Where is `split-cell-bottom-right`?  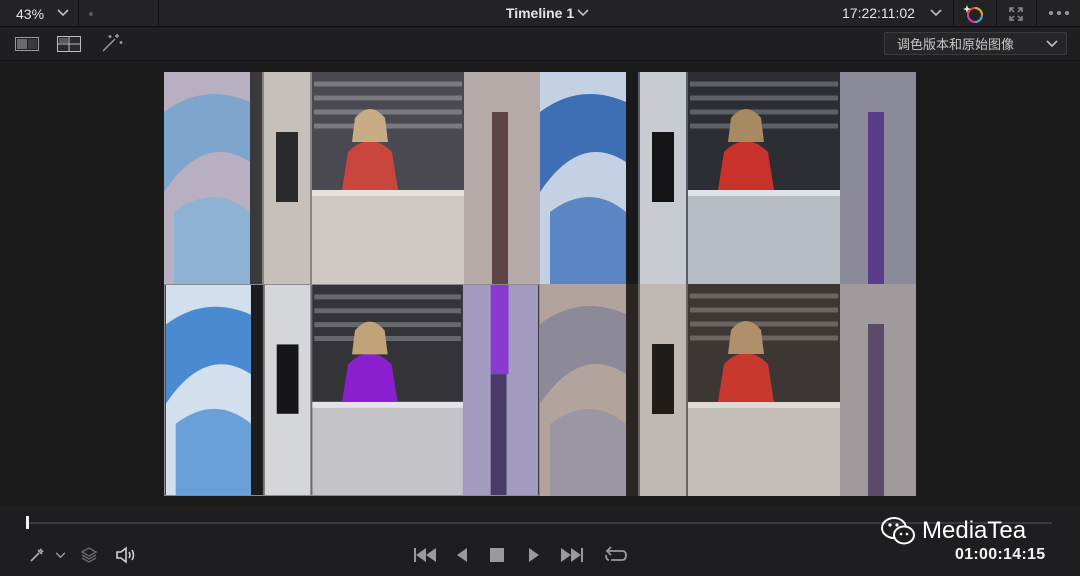
split-cell-bottom-right is located at coordinates (728, 390).